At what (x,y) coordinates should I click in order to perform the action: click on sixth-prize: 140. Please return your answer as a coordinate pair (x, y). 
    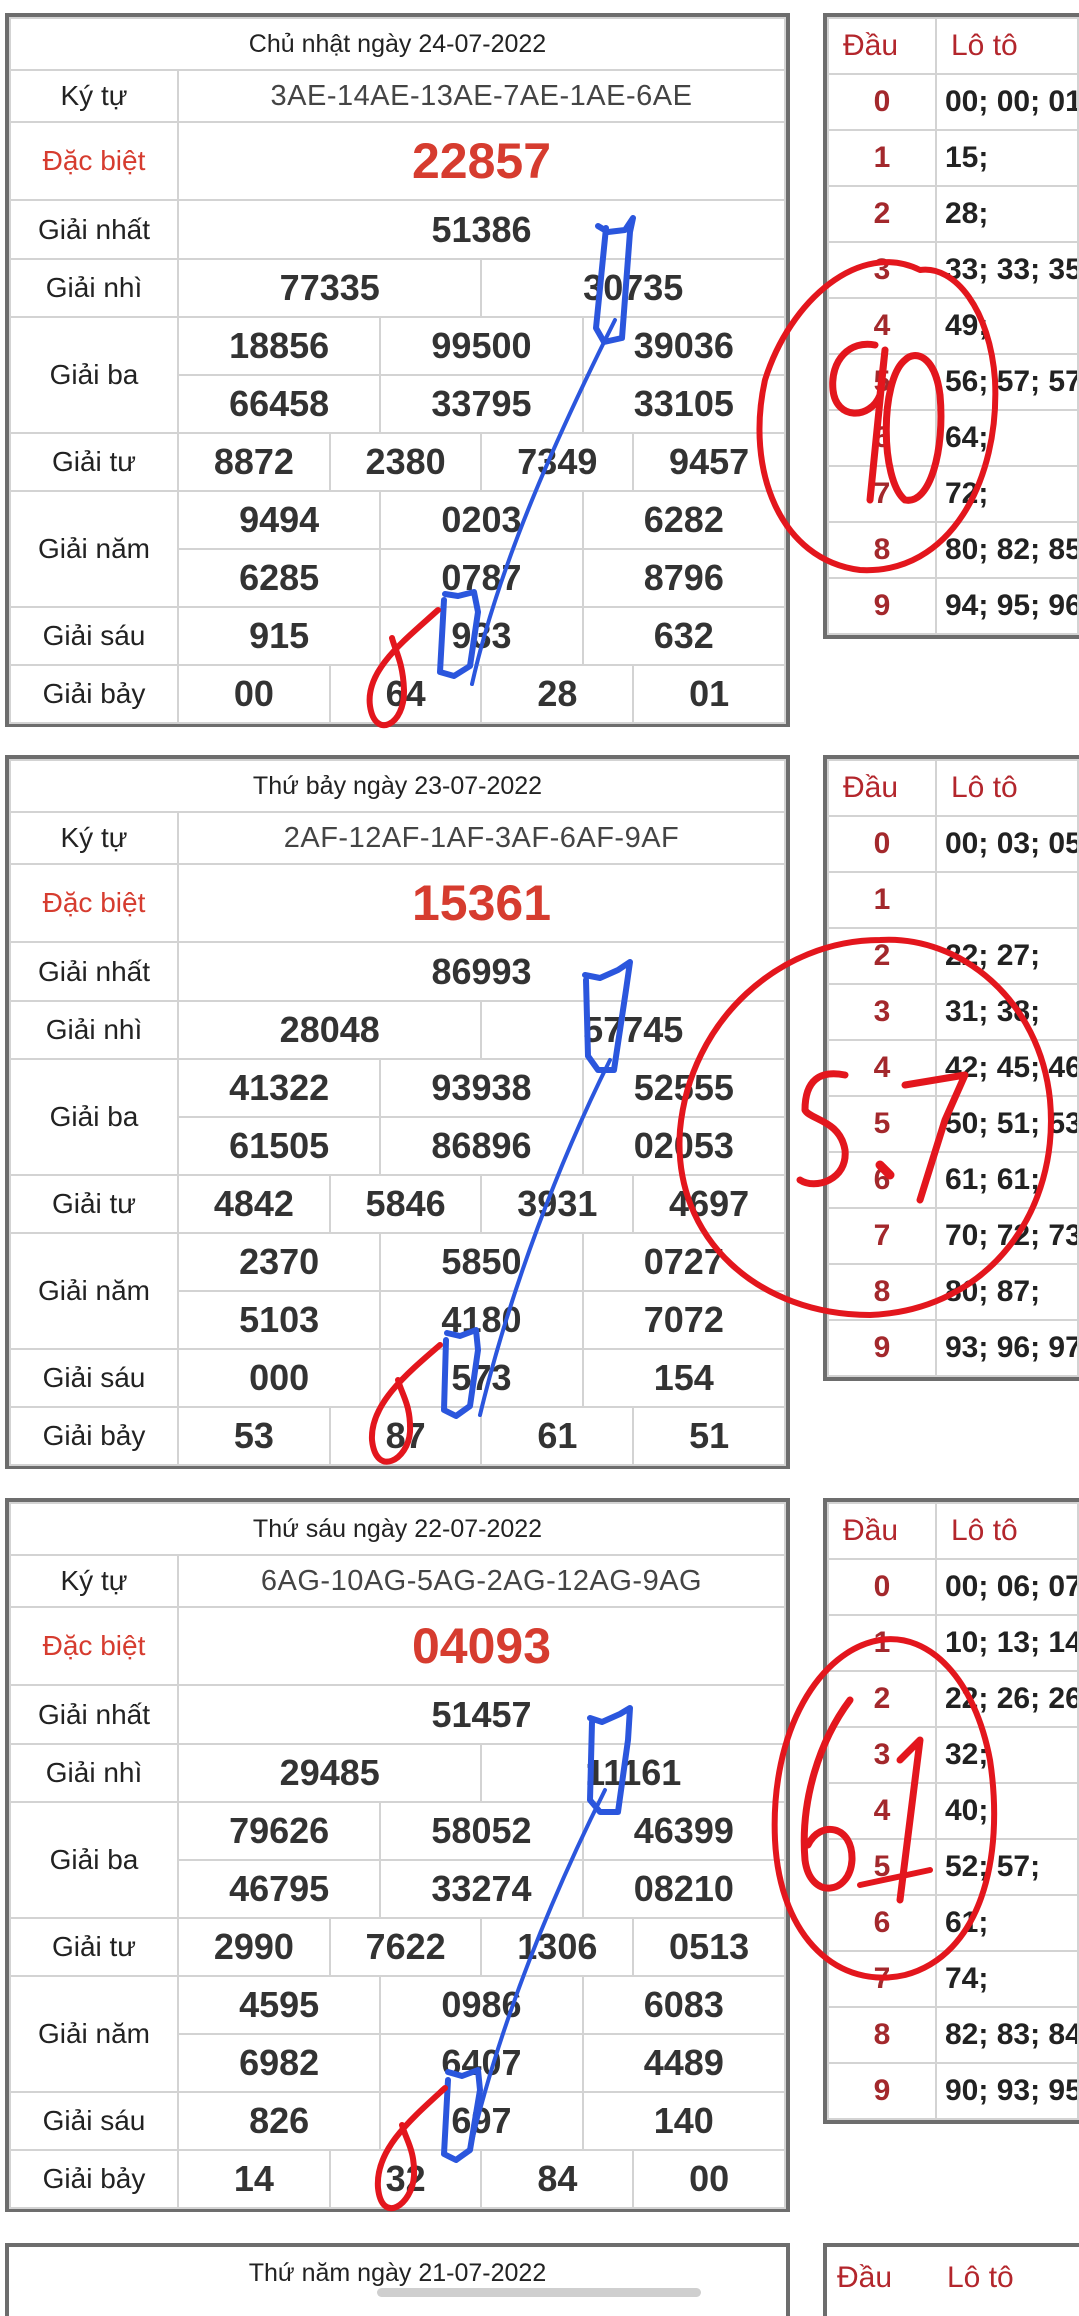
    Looking at the image, I should click on (684, 2121).